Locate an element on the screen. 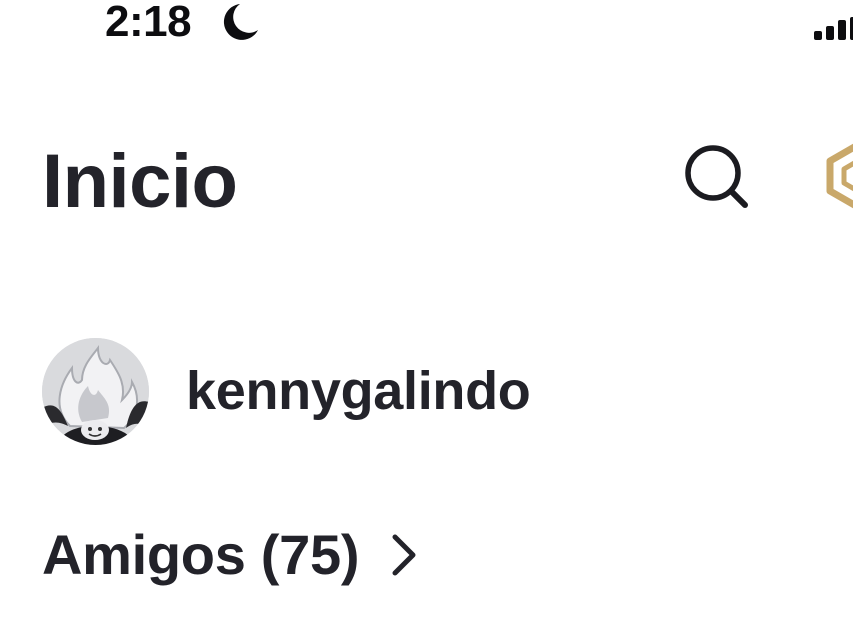 The width and height of the screenshot is (853, 618). moon-icon is located at coordinates (240, 22).